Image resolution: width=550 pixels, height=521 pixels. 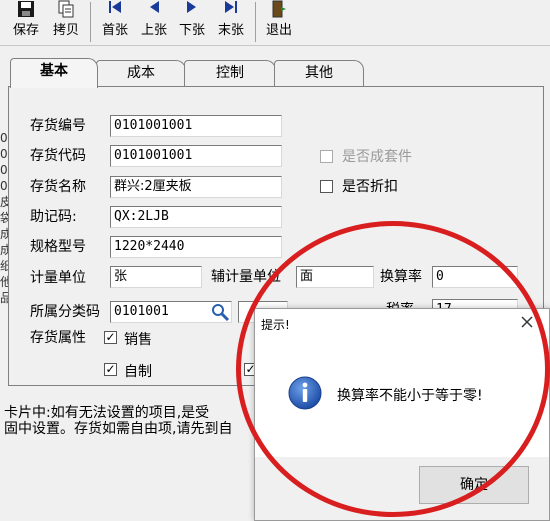 What do you see at coordinates (196, 247) in the screenshot?
I see `spec-field: 1220*2440` at bounding box center [196, 247].